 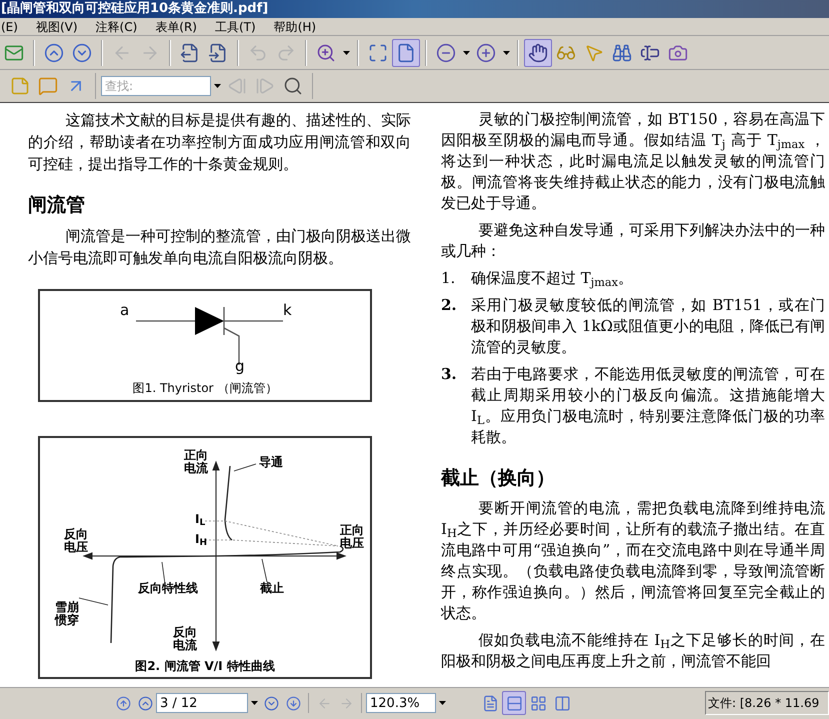 I want to click on list-number: 1., so click(x=448, y=278).